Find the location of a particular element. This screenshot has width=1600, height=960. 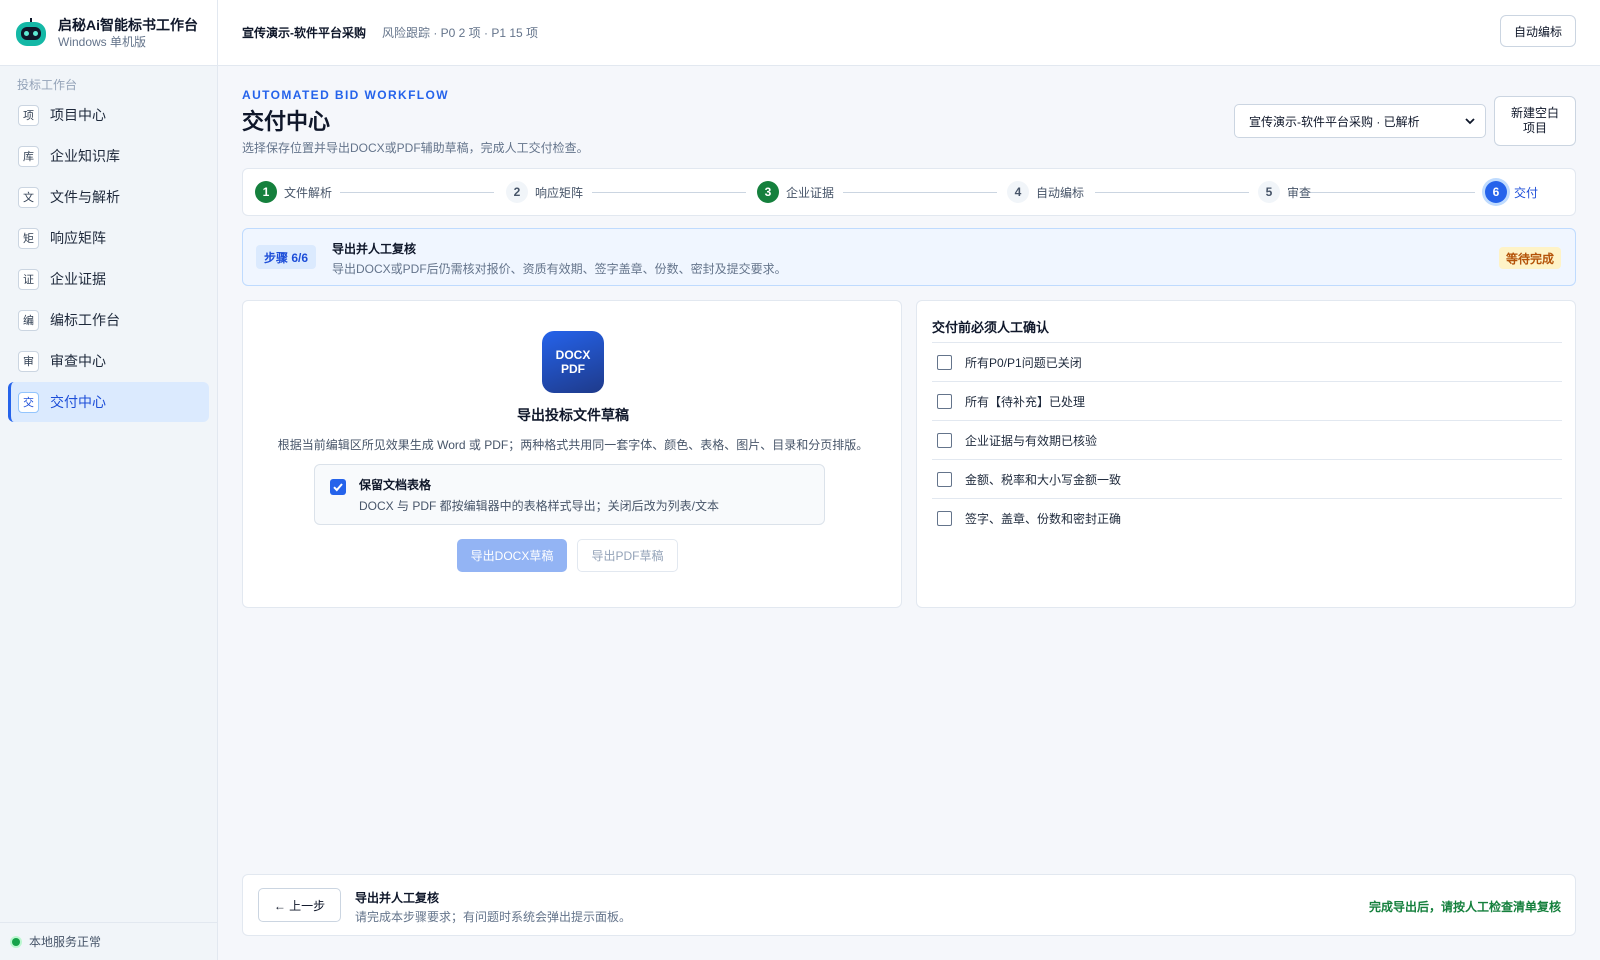

checklist-item: 企业证据与有效期已核验 is located at coordinates (1247, 440).